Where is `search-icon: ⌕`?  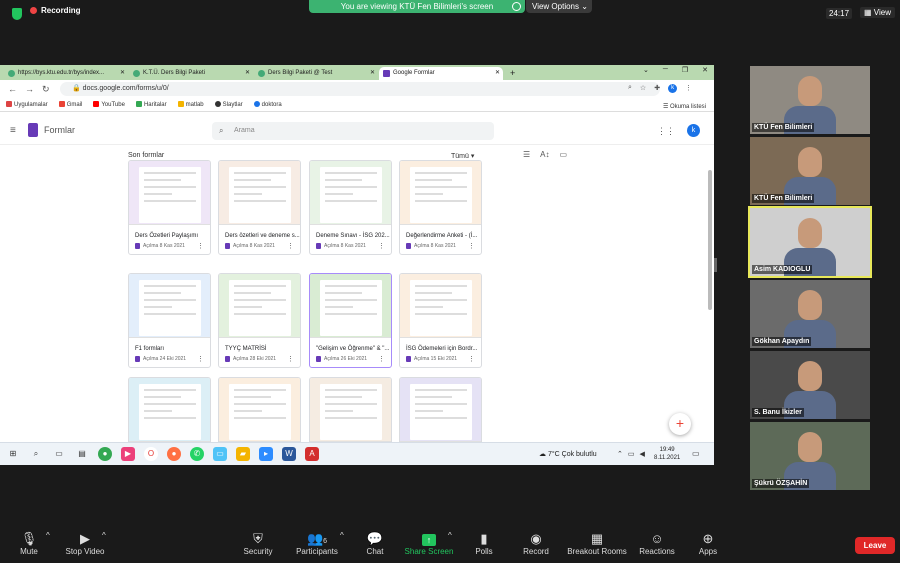 search-icon: ⌕ is located at coordinates (36, 454).